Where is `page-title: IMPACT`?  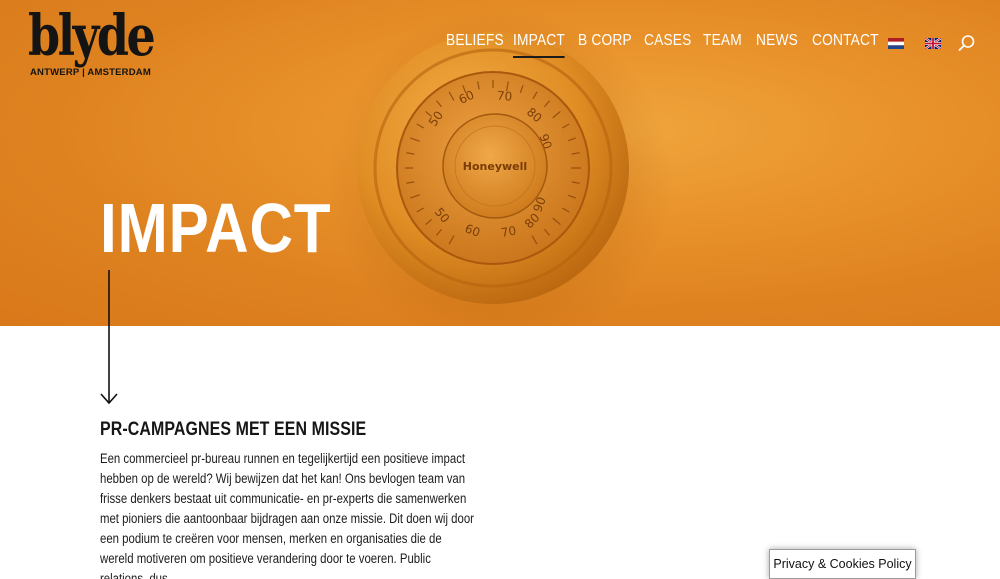
page-title: IMPACT is located at coordinates (216, 228).